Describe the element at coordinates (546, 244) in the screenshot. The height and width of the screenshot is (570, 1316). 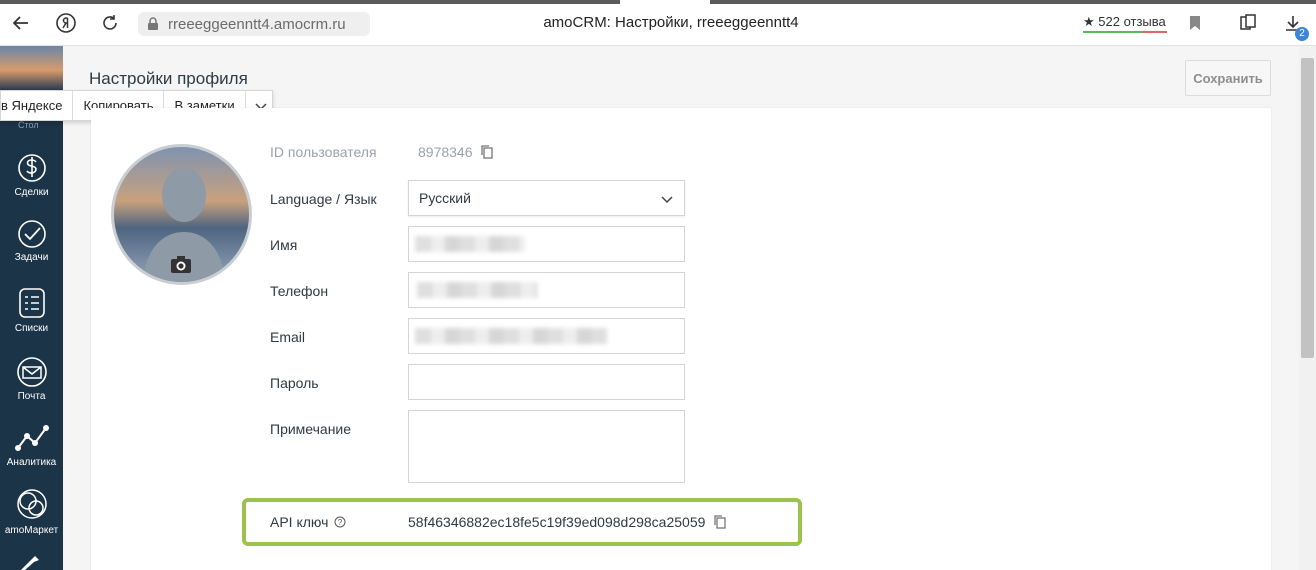
I see `name-field` at that location.